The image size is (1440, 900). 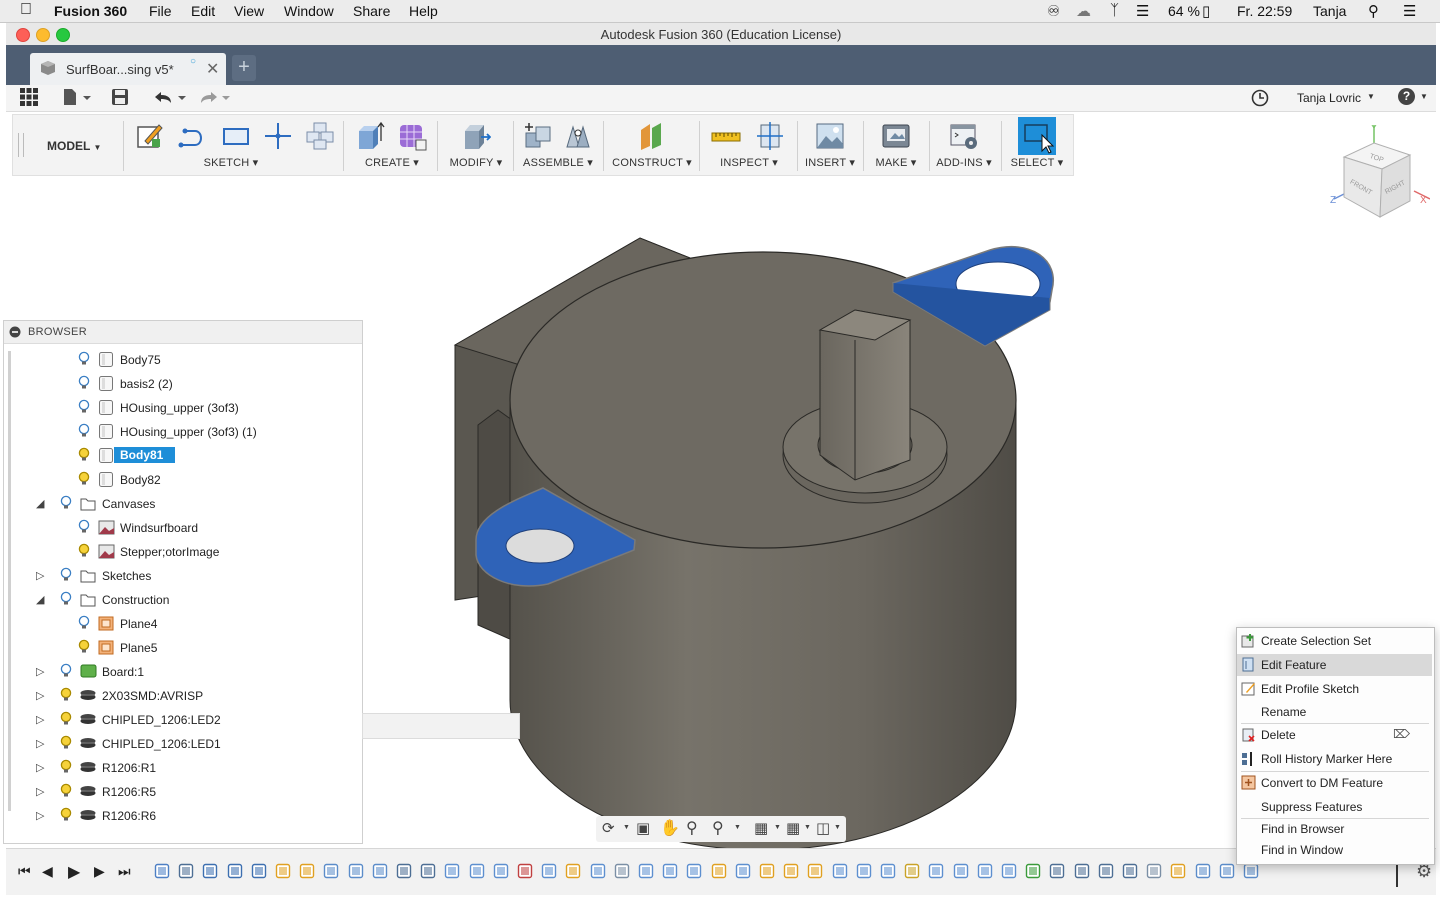 What do you see at coordinates (182, 432) in the screenshot?
I see `browser-row: HOusing_upper (3of3) (1)` at bounding box center [182, 432].